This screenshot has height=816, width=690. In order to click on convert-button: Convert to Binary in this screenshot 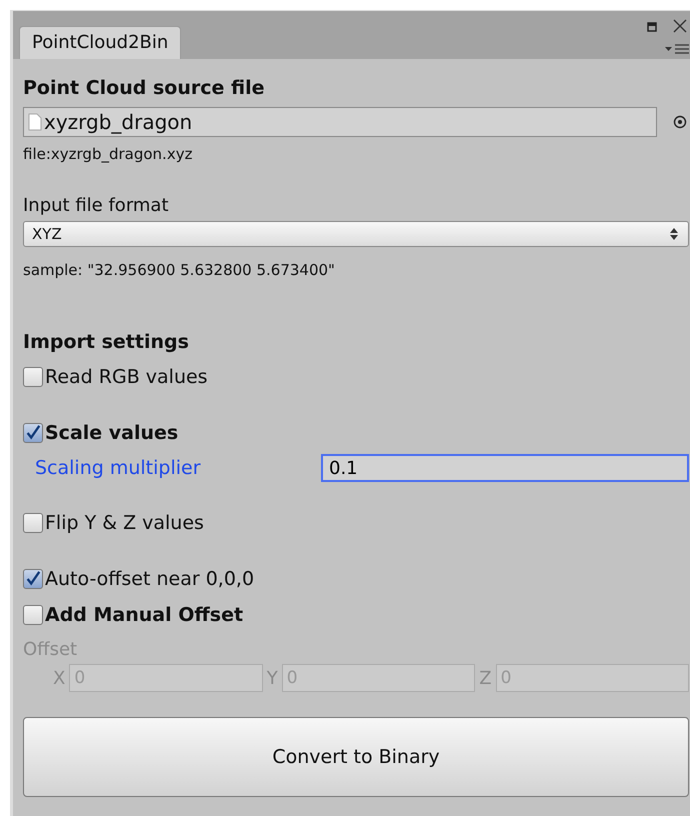, I will do `click(356, 757)`.